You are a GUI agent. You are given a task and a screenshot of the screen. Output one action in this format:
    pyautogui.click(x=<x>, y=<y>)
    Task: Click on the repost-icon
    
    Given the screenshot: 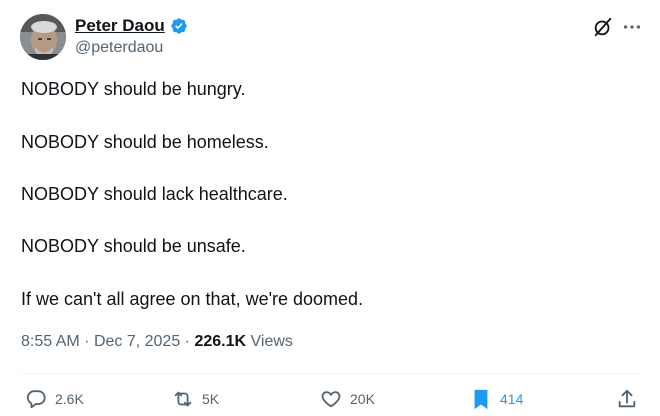 What is the action you would take?
    pyautogui.click(x=183, y=399)
    